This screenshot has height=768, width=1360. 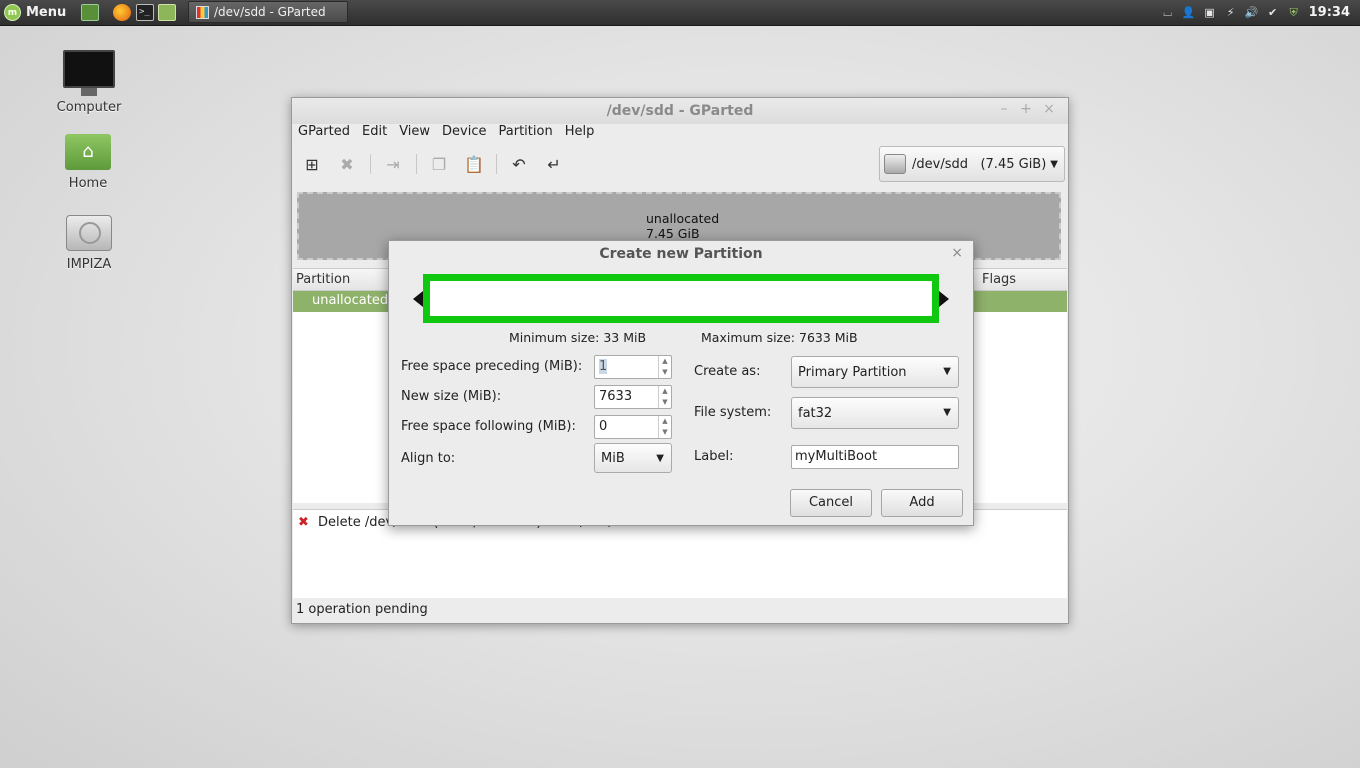 I want to click on taskbar-gparted-label: /dev/sdd - GParted, so click(x=270, y=12).